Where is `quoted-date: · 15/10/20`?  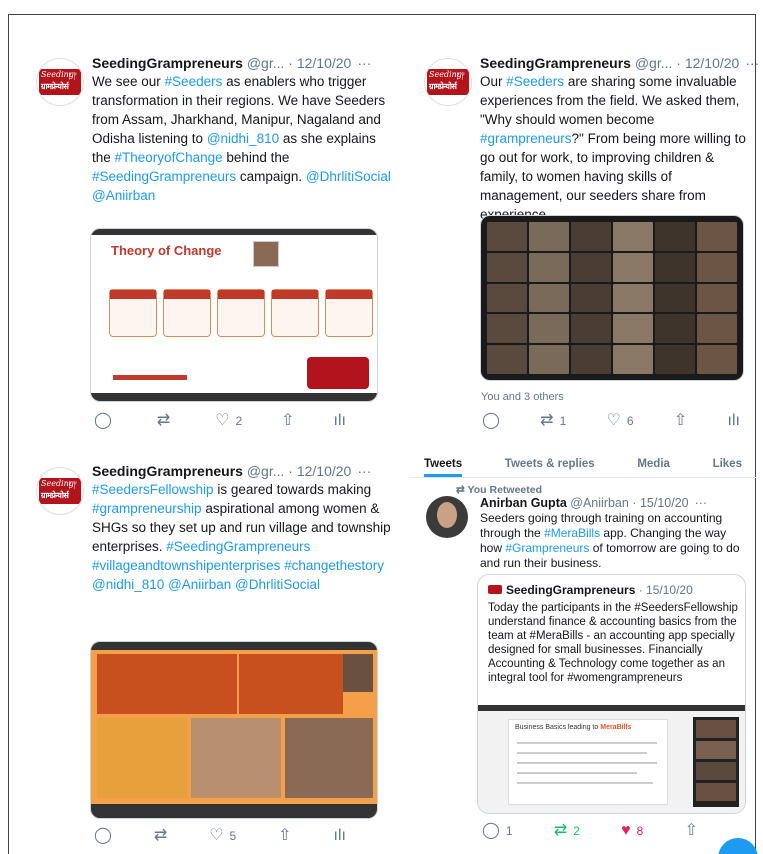
quoted-date: · 15/10/20 is located at coordinates (664, 590).